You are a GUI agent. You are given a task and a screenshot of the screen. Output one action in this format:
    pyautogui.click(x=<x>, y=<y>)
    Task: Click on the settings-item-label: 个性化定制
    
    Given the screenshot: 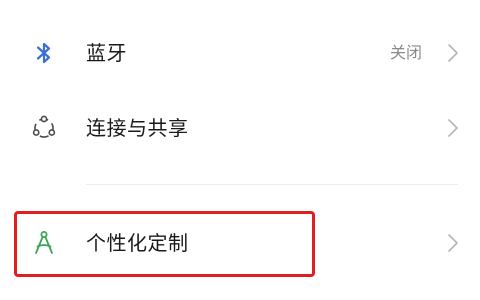 What is the action you would take?
    pyautogui.click(x=137, y=243)
    